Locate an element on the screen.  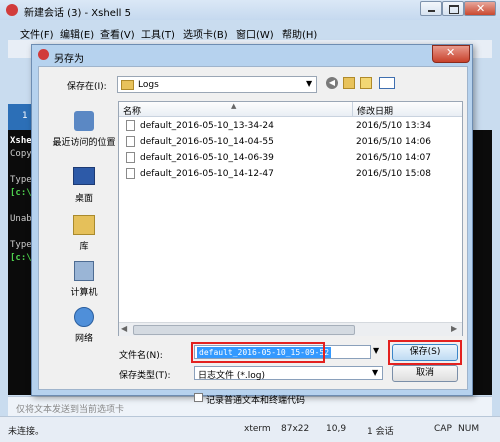
save-in-value: Logs is located at coordinates (148, 85).